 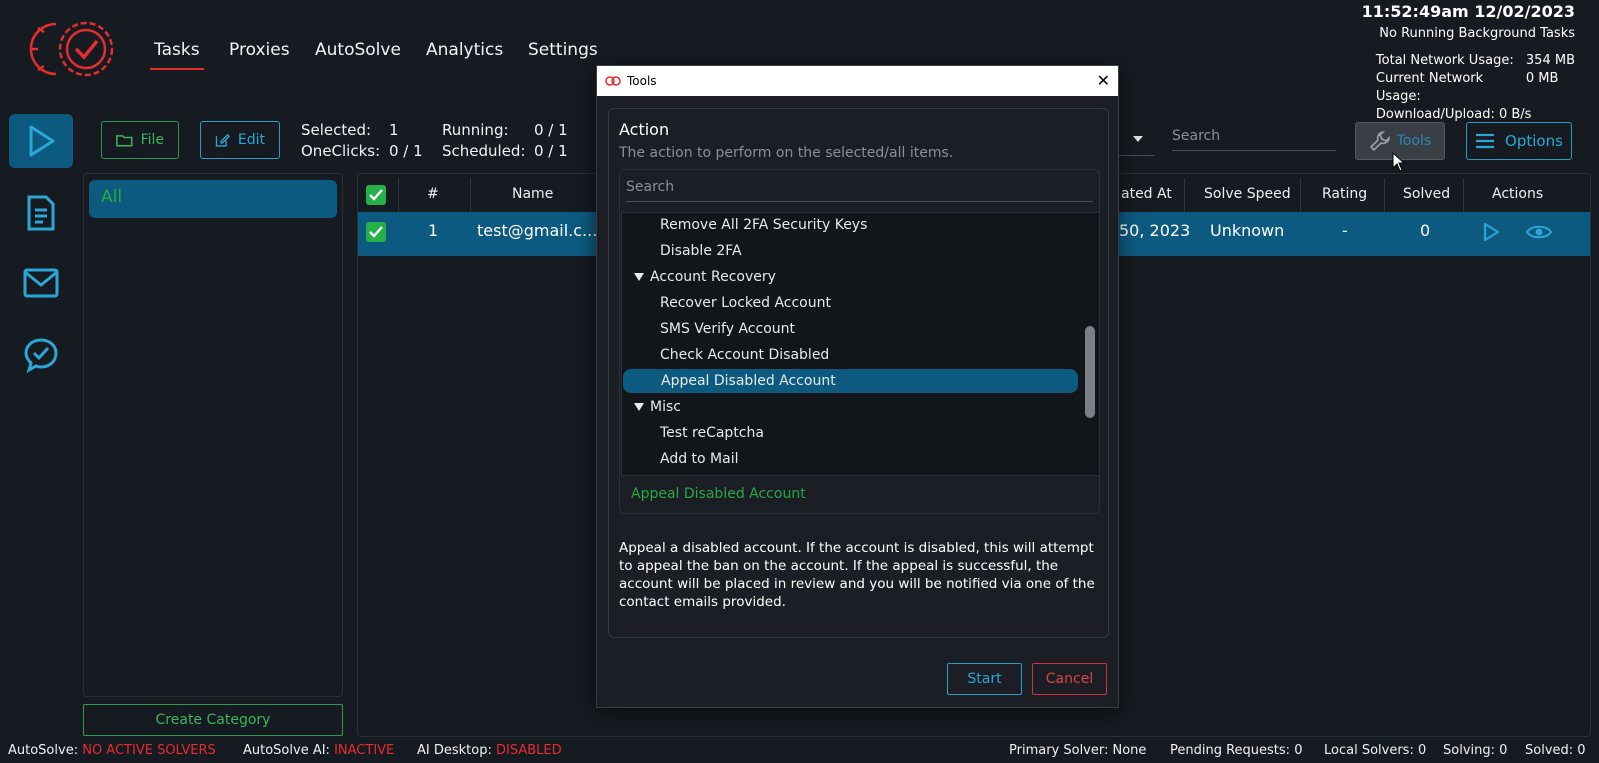 I want to click on close-icon: ✕, so click(x=1103, y=80).